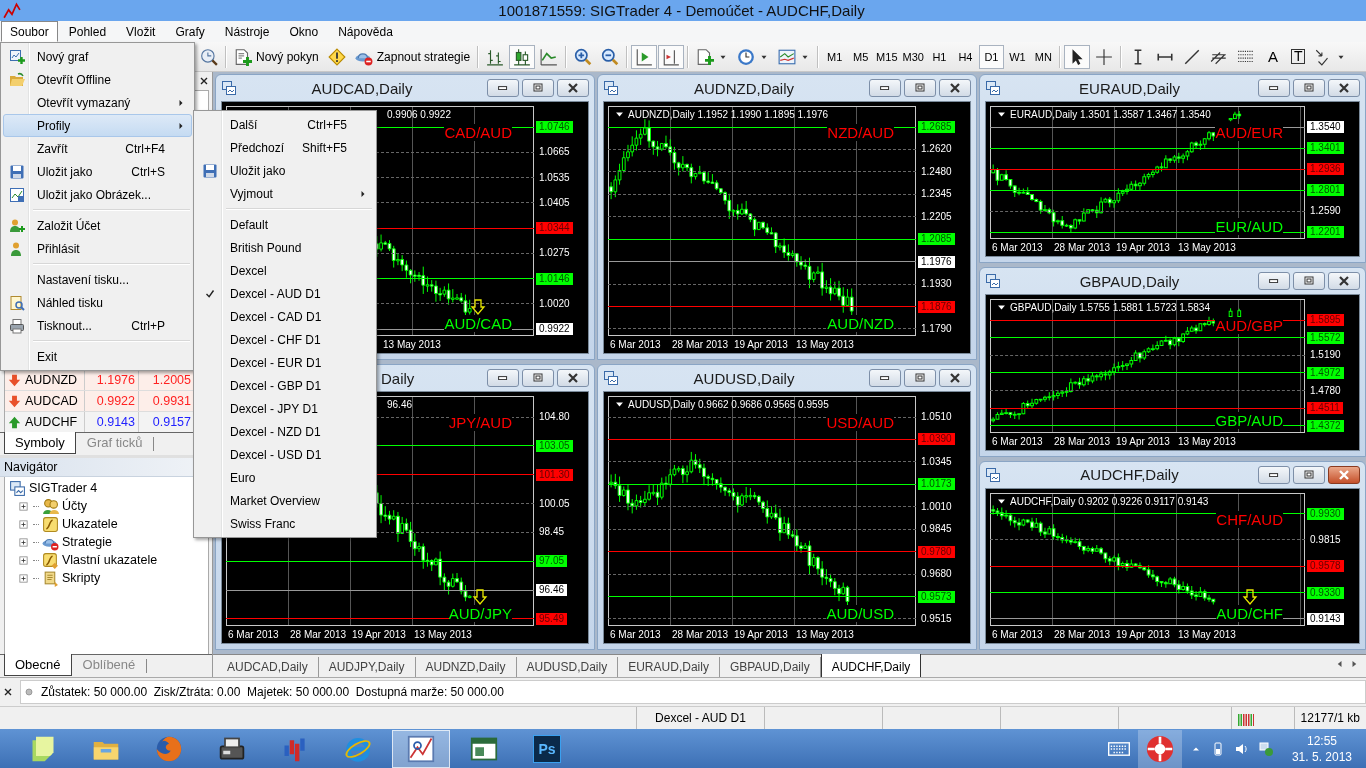 Image resolution: width=1366 pixels, height=768 pixels. Describe the element at coordinates (285, 224) in the screenshot. I see `menu-item: Default` at that location.